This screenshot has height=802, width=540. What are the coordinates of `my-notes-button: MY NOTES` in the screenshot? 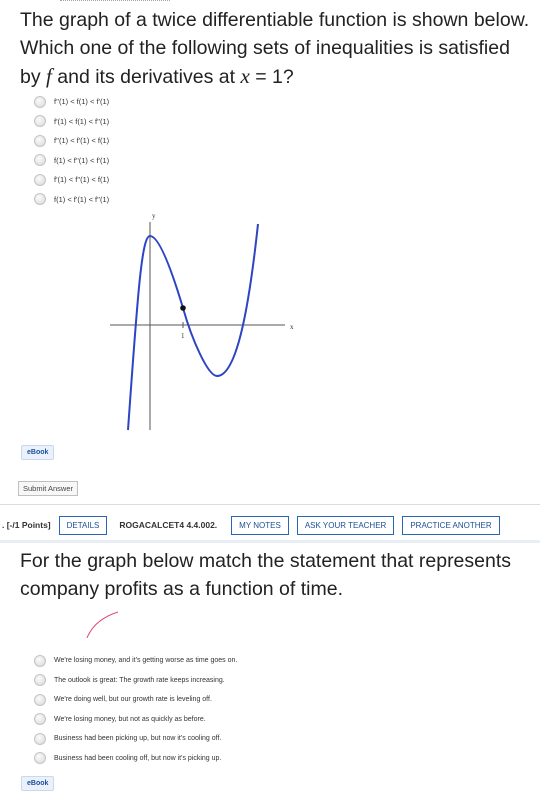 It's located at (260, 525).